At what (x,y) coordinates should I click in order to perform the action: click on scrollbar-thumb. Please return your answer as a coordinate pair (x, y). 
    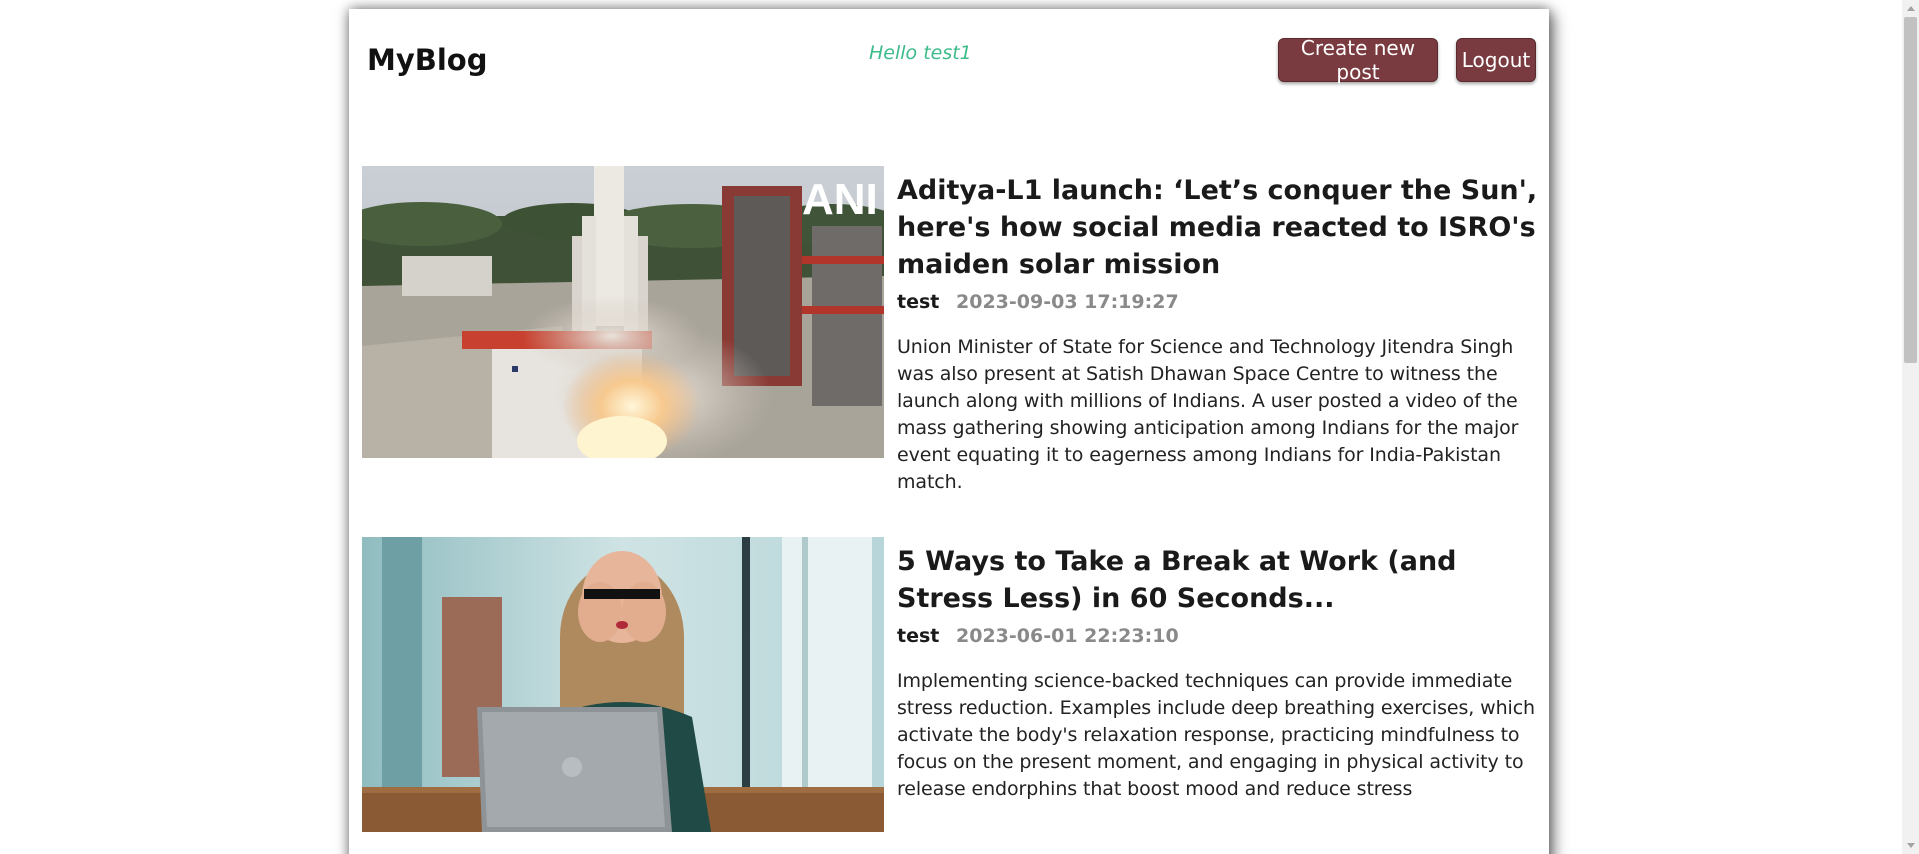
    Looking at the image, I should click on (1910, 190).